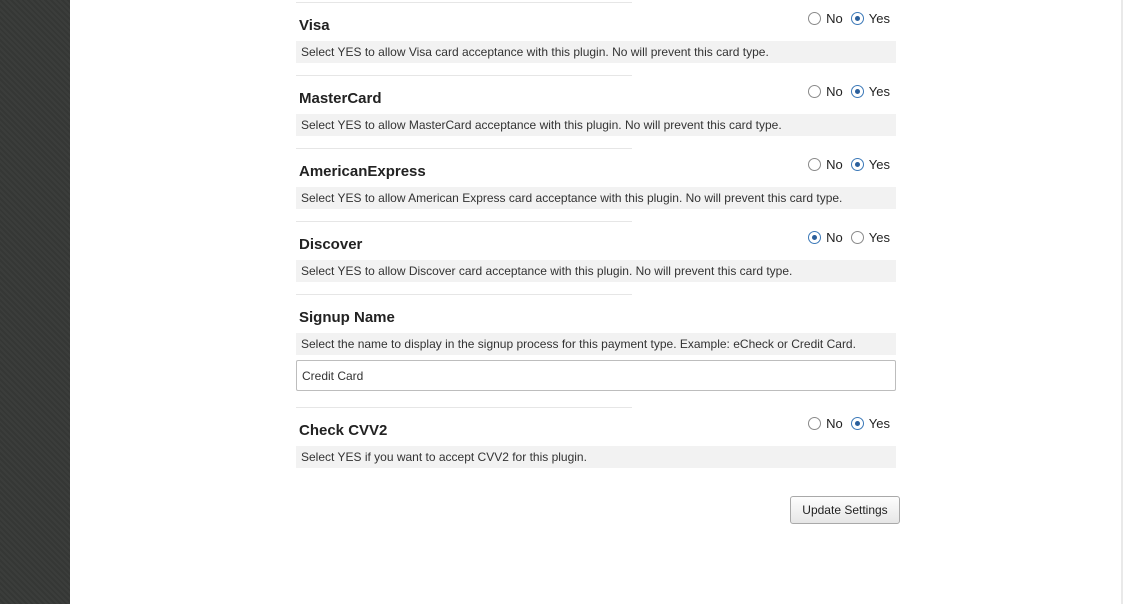 The width and height of the screenshot is (1123, 604). What do you see at coordinates (340, 98) in the screenshot?
I see `setting-label: MasterCard` at bounding box center [340, 98].